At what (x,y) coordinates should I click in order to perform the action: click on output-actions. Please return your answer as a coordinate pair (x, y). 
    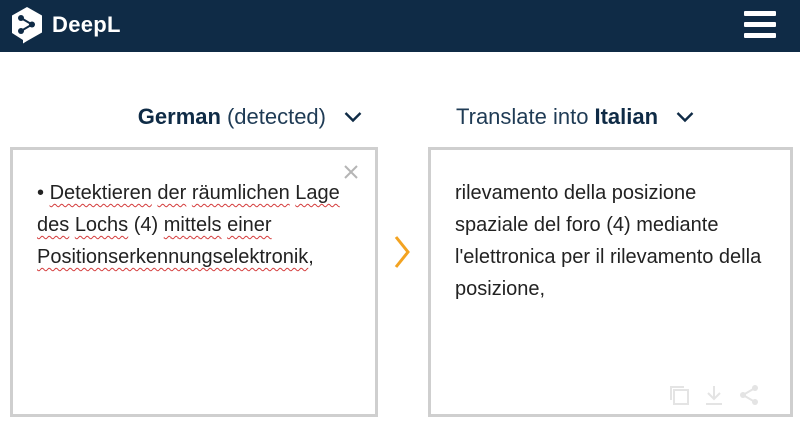
    Looking at the image, I should click on (714, 395).